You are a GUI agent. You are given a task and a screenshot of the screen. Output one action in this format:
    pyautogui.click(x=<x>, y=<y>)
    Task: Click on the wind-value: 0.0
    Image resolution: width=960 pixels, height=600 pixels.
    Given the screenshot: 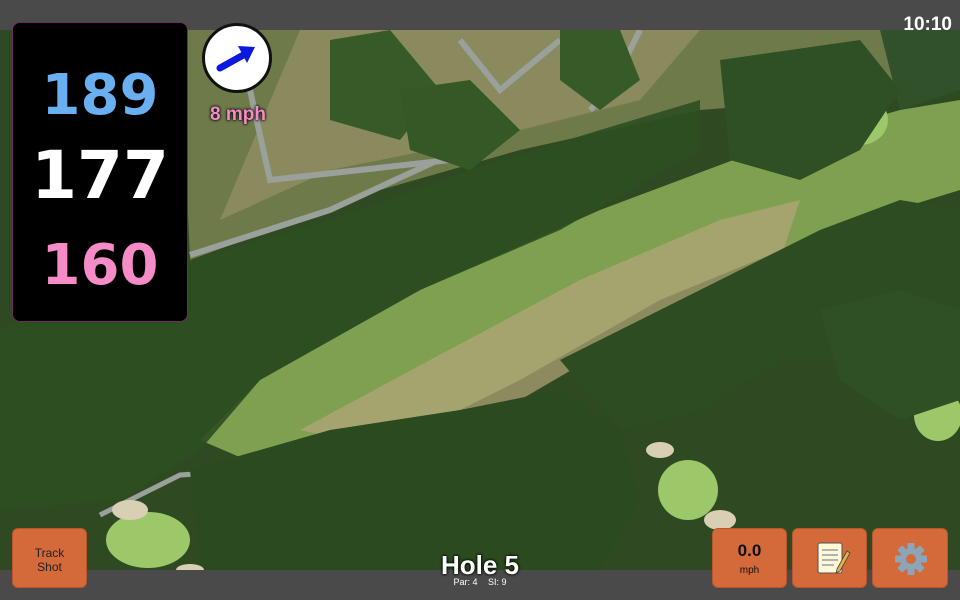 What is the action you would take?
    pyautogui.click(x=749, y=550)
    